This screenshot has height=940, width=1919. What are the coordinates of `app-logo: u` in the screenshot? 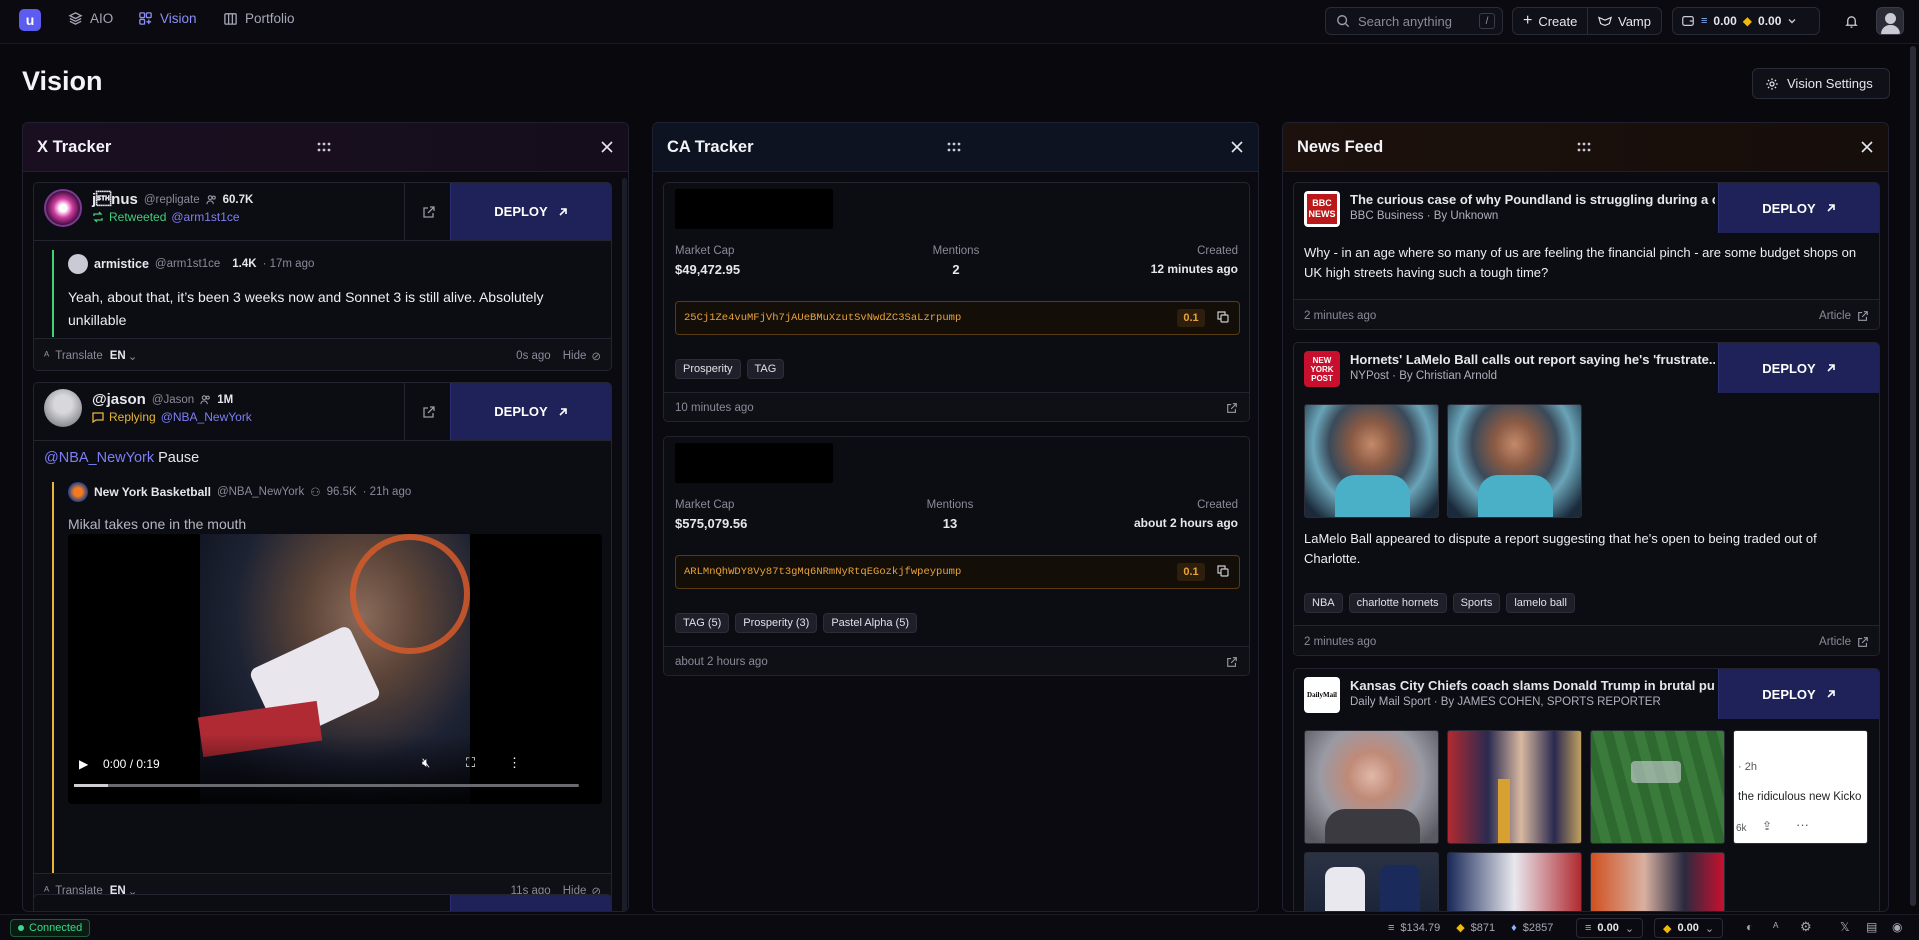 It's located at (30, 20).